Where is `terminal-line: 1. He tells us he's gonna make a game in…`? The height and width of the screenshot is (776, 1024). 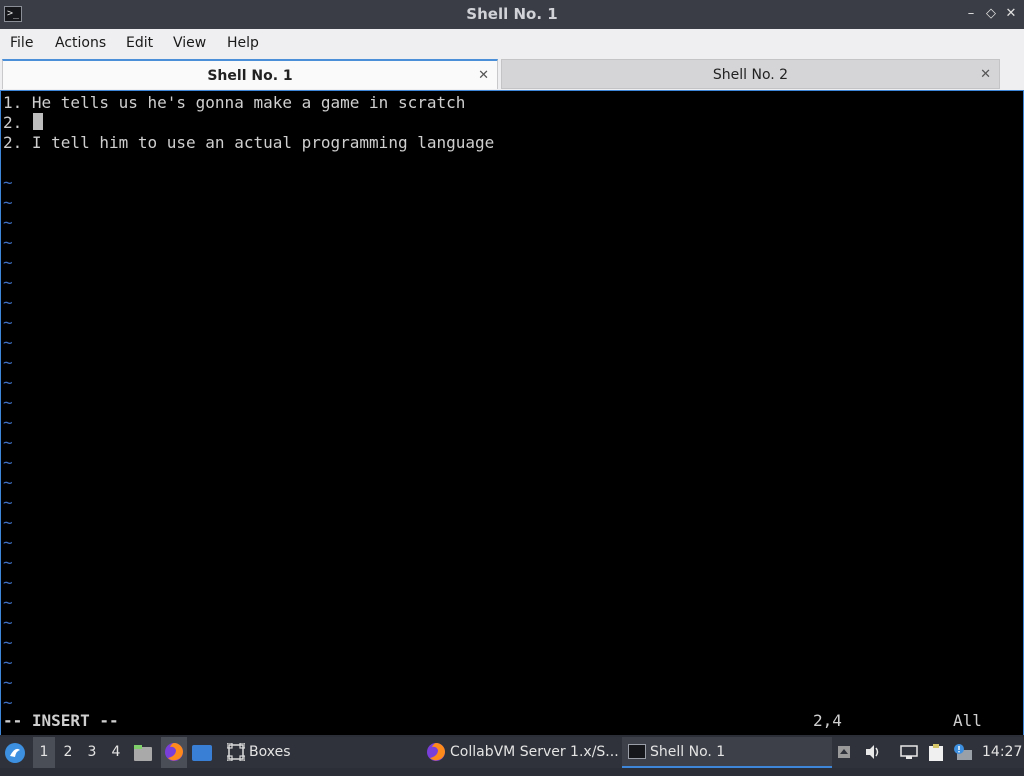 terminal-line: 1. He tells us he's gonna make a game in… is located at coordinates (234, 102).